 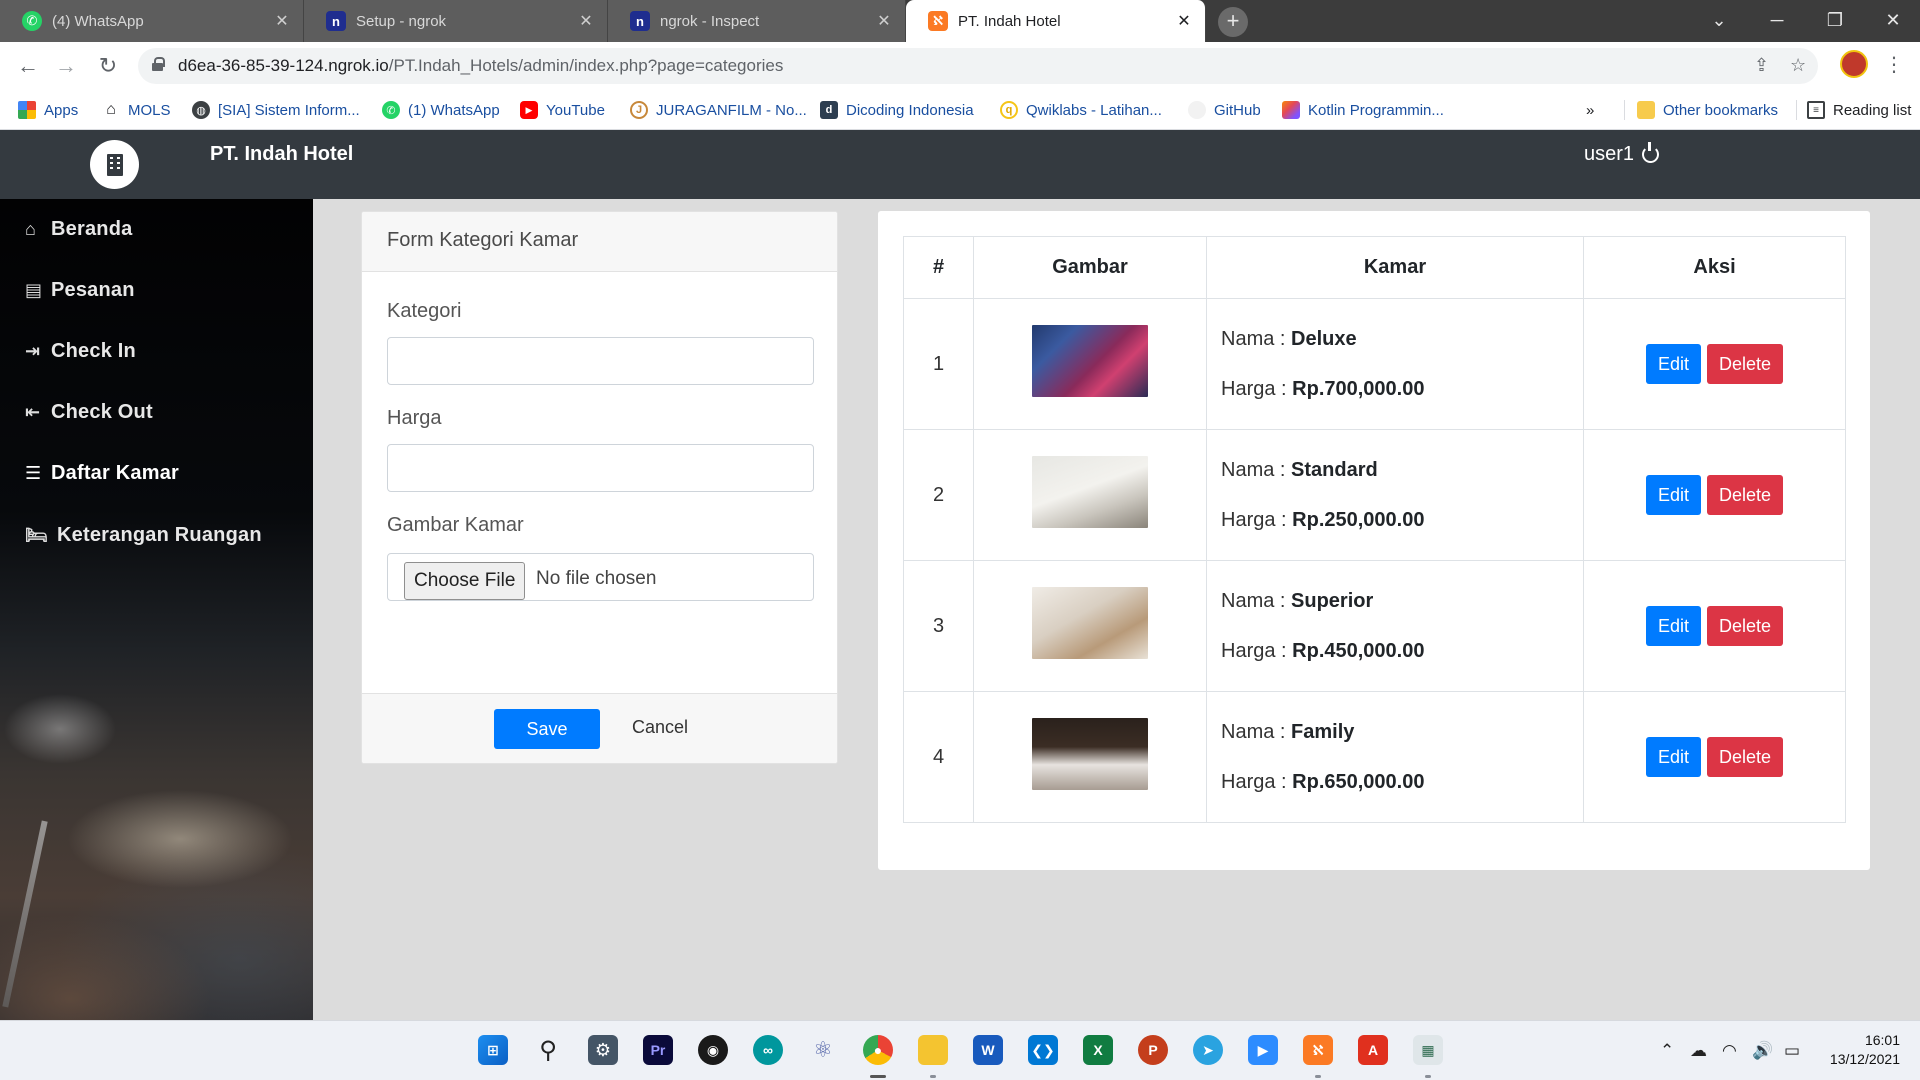 What do you see at coordinates (1853, 110) in the screenshot?
I see `reading-list: ≡ Reading list` at bounding box center [1853, 110].